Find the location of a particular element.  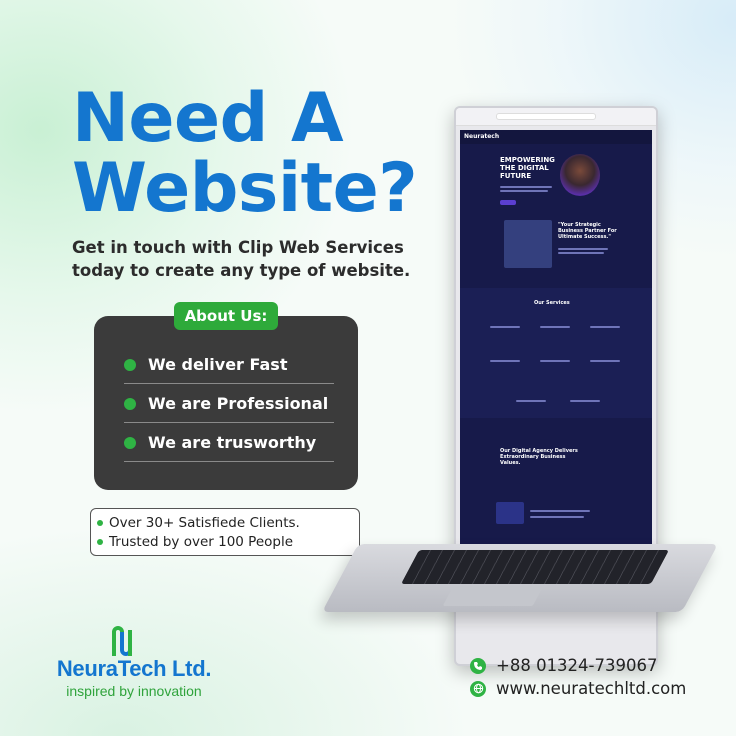

about-item-label: We are Professional is located at coordinates (238, 403).